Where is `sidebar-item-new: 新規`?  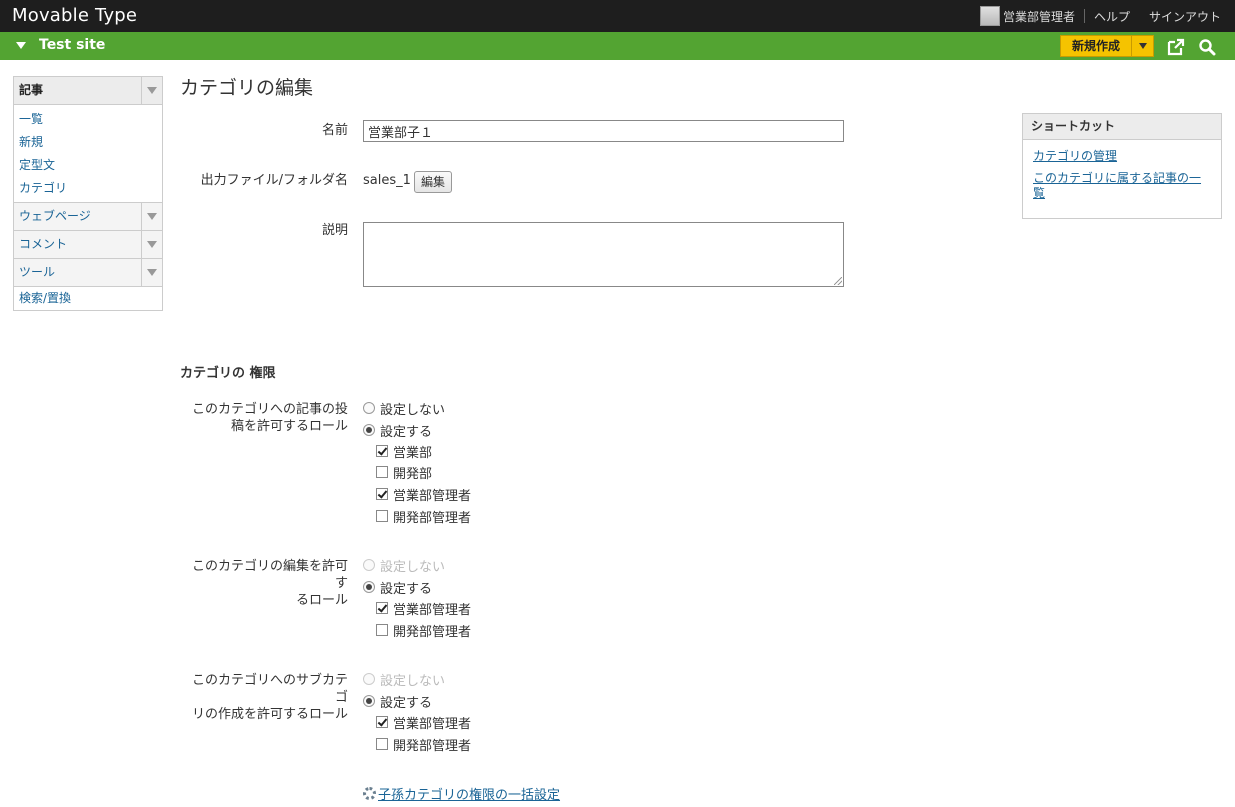
sidebar-item-new: 新規 is located at coordinates (90, 142).